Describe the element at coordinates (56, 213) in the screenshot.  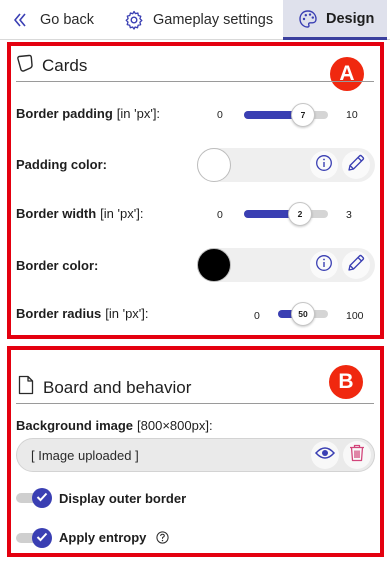
I see `border-width-label-text: Border width` at that location.